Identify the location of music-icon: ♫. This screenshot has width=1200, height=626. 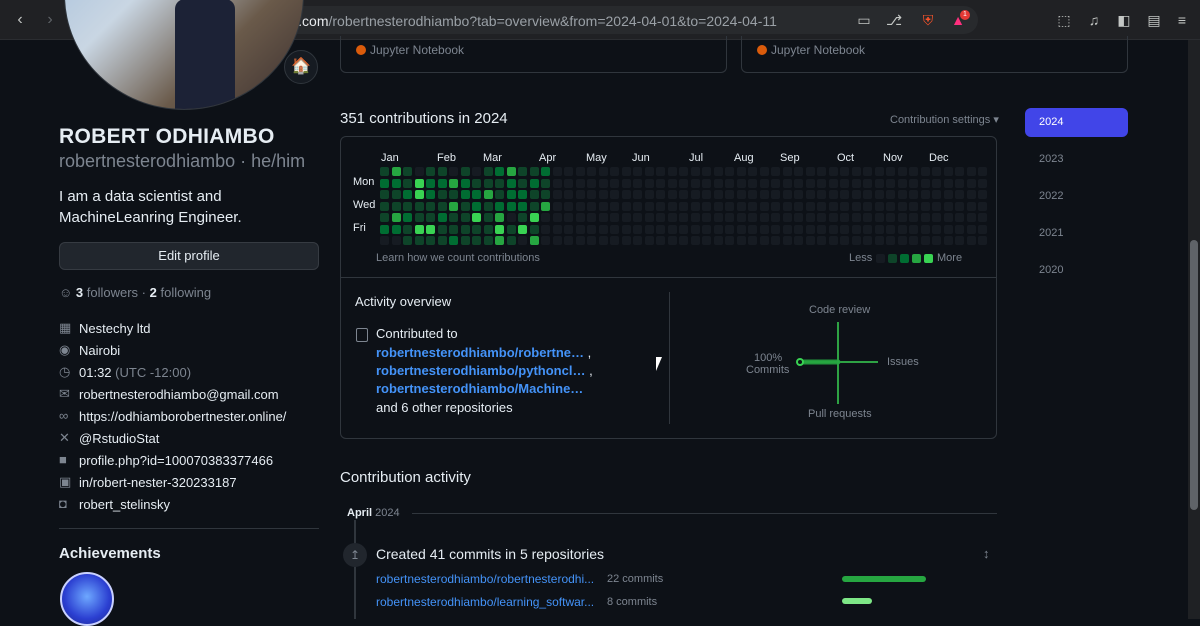
(1094, 20).